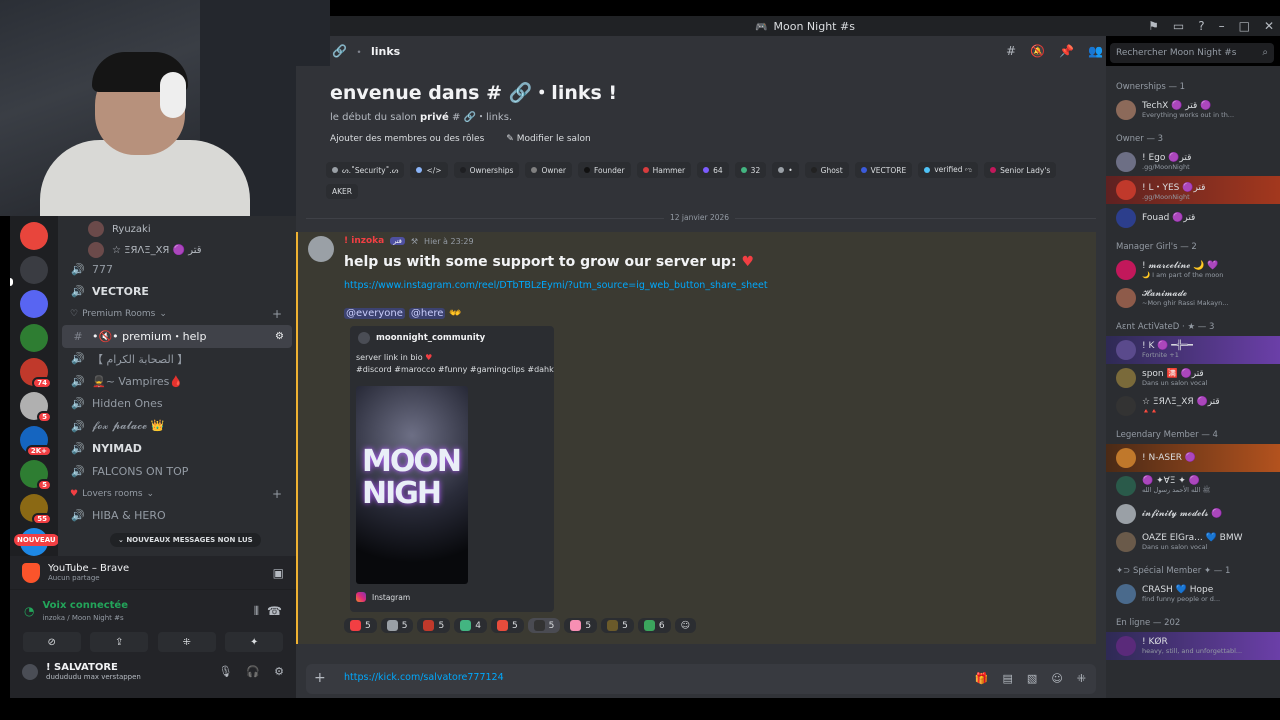 The width and height of the screenshot is (1280, 720). Describe the element at coordinates (1178, 26) in the screenshot. I see `screen-icon: ▭` at that location.